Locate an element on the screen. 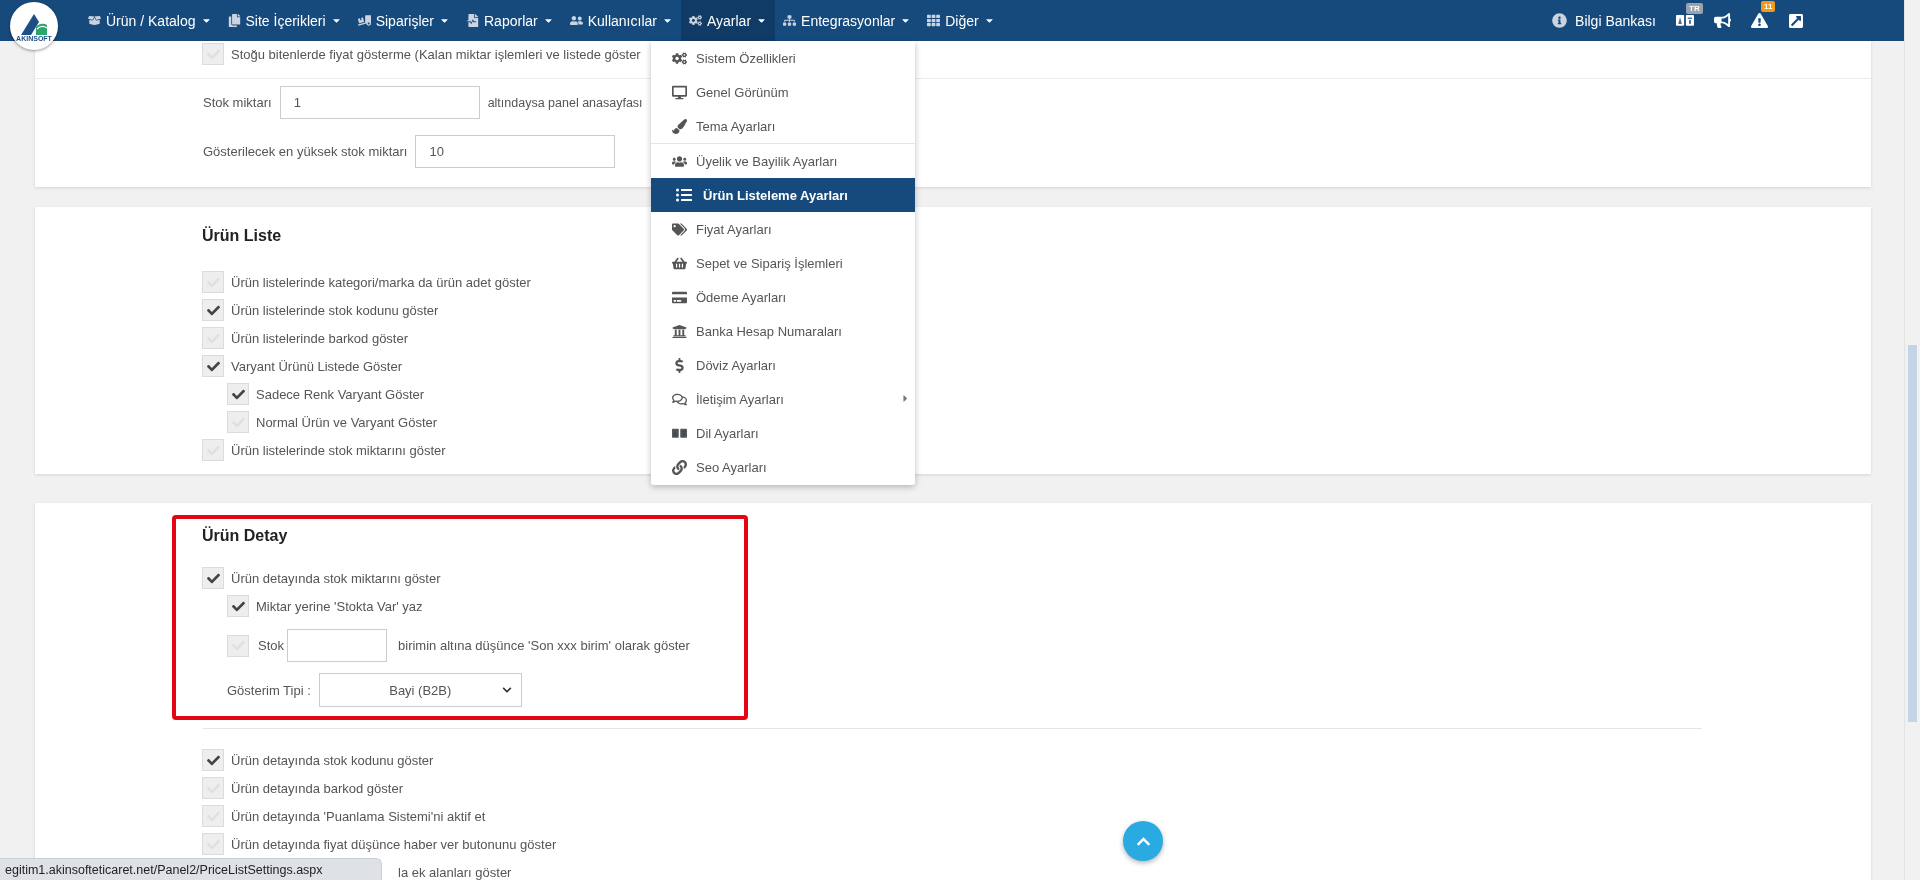 The width and height of the screenshot is (1920, 880). option-label: Ürün detayında stok miktarını göster is located at coordinates (336, 578).